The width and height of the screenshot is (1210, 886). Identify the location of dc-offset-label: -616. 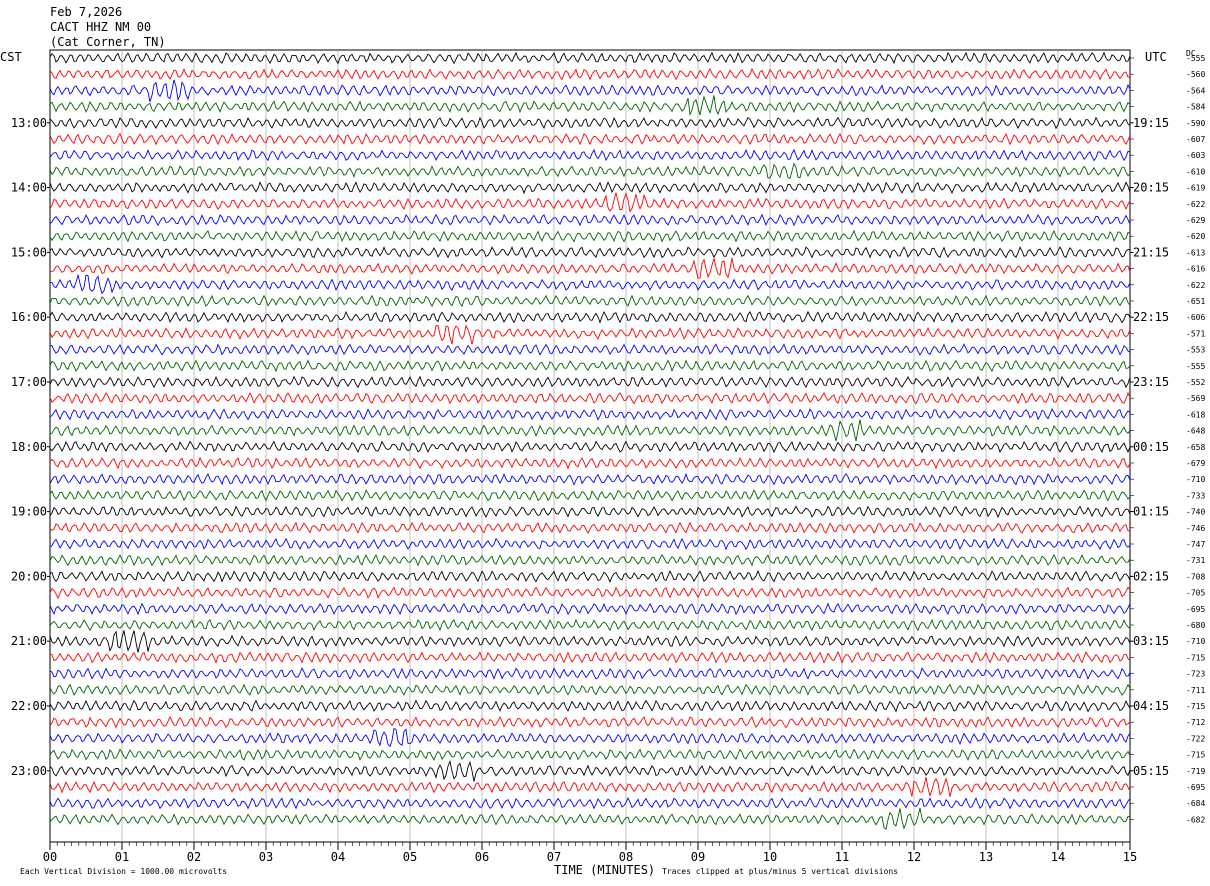
(1195, 269).